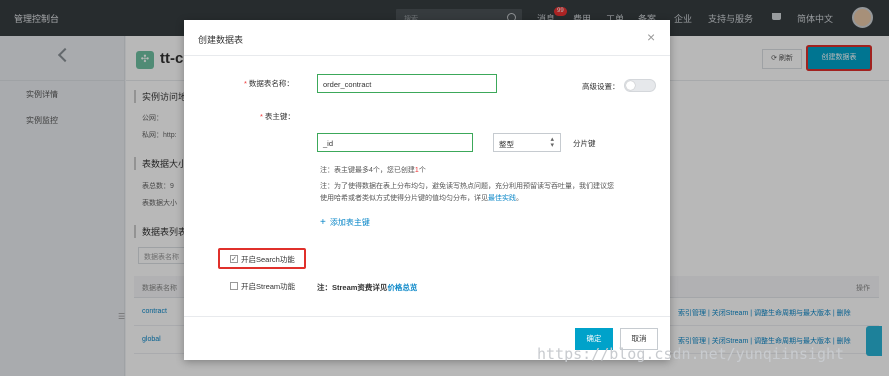  What do you see at coordinates (519, 198) in the screenshot?
I see `distribution-note-end: 。` at bounding box center [519, 198].